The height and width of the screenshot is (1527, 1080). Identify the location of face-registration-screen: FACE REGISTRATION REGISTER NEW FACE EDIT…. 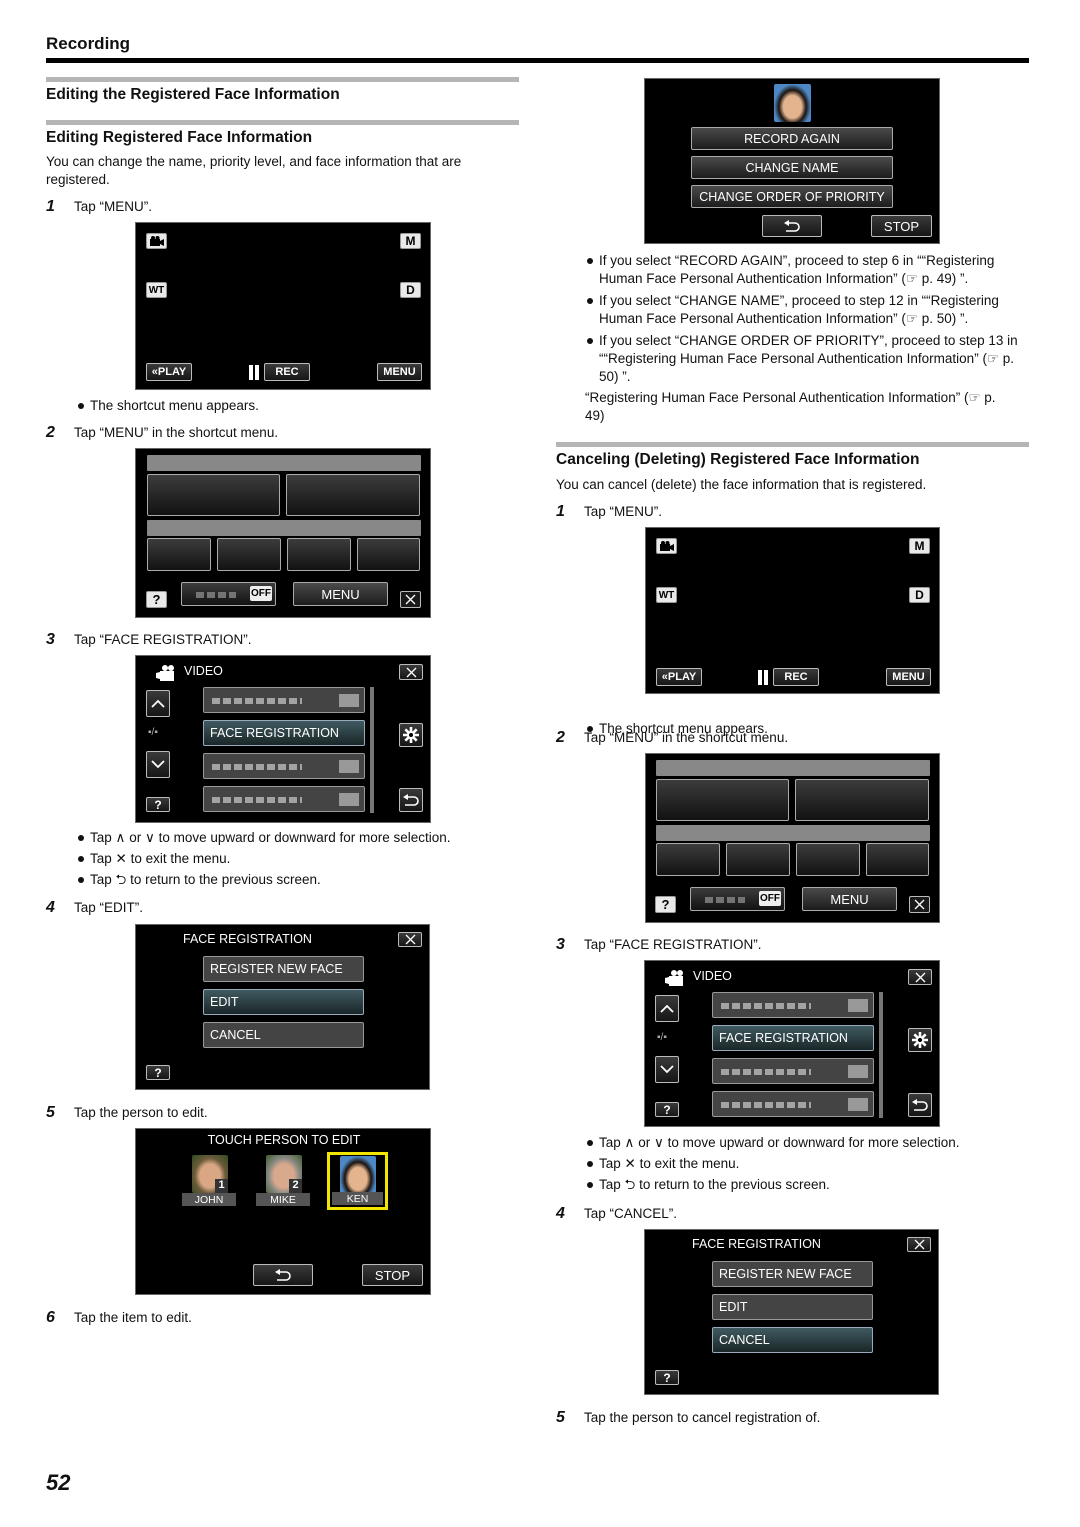
(282, 1007).